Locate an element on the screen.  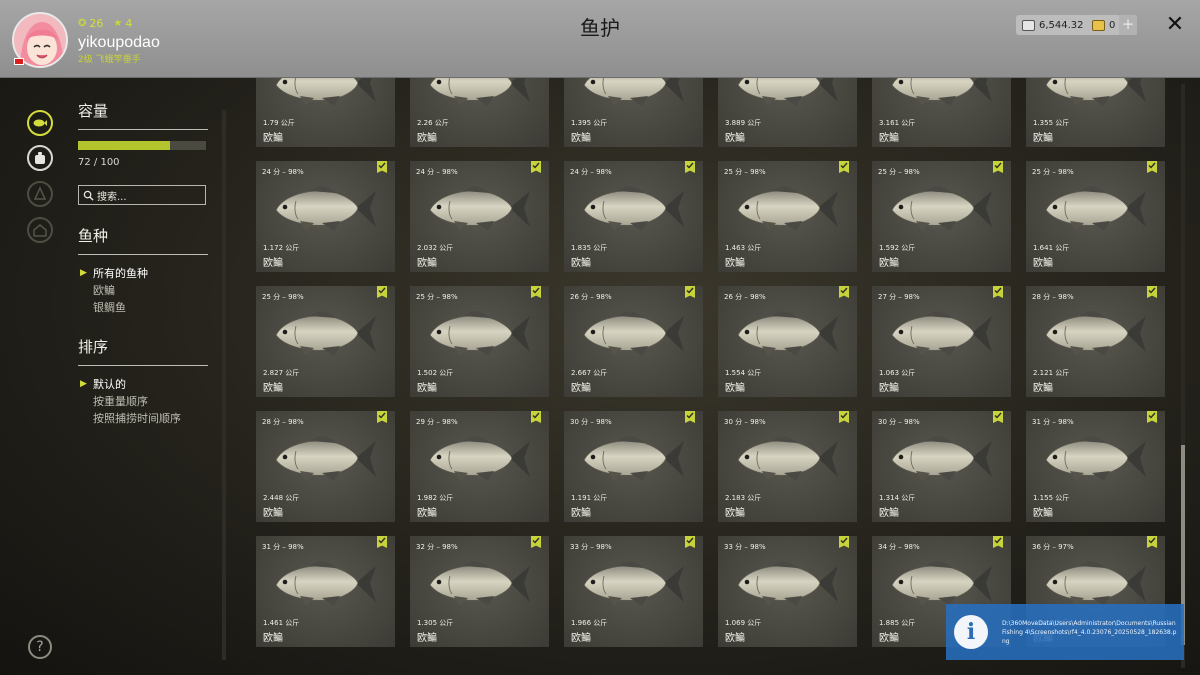
silver-balance: 6,544.32 is located at coordinates (1053, 25).